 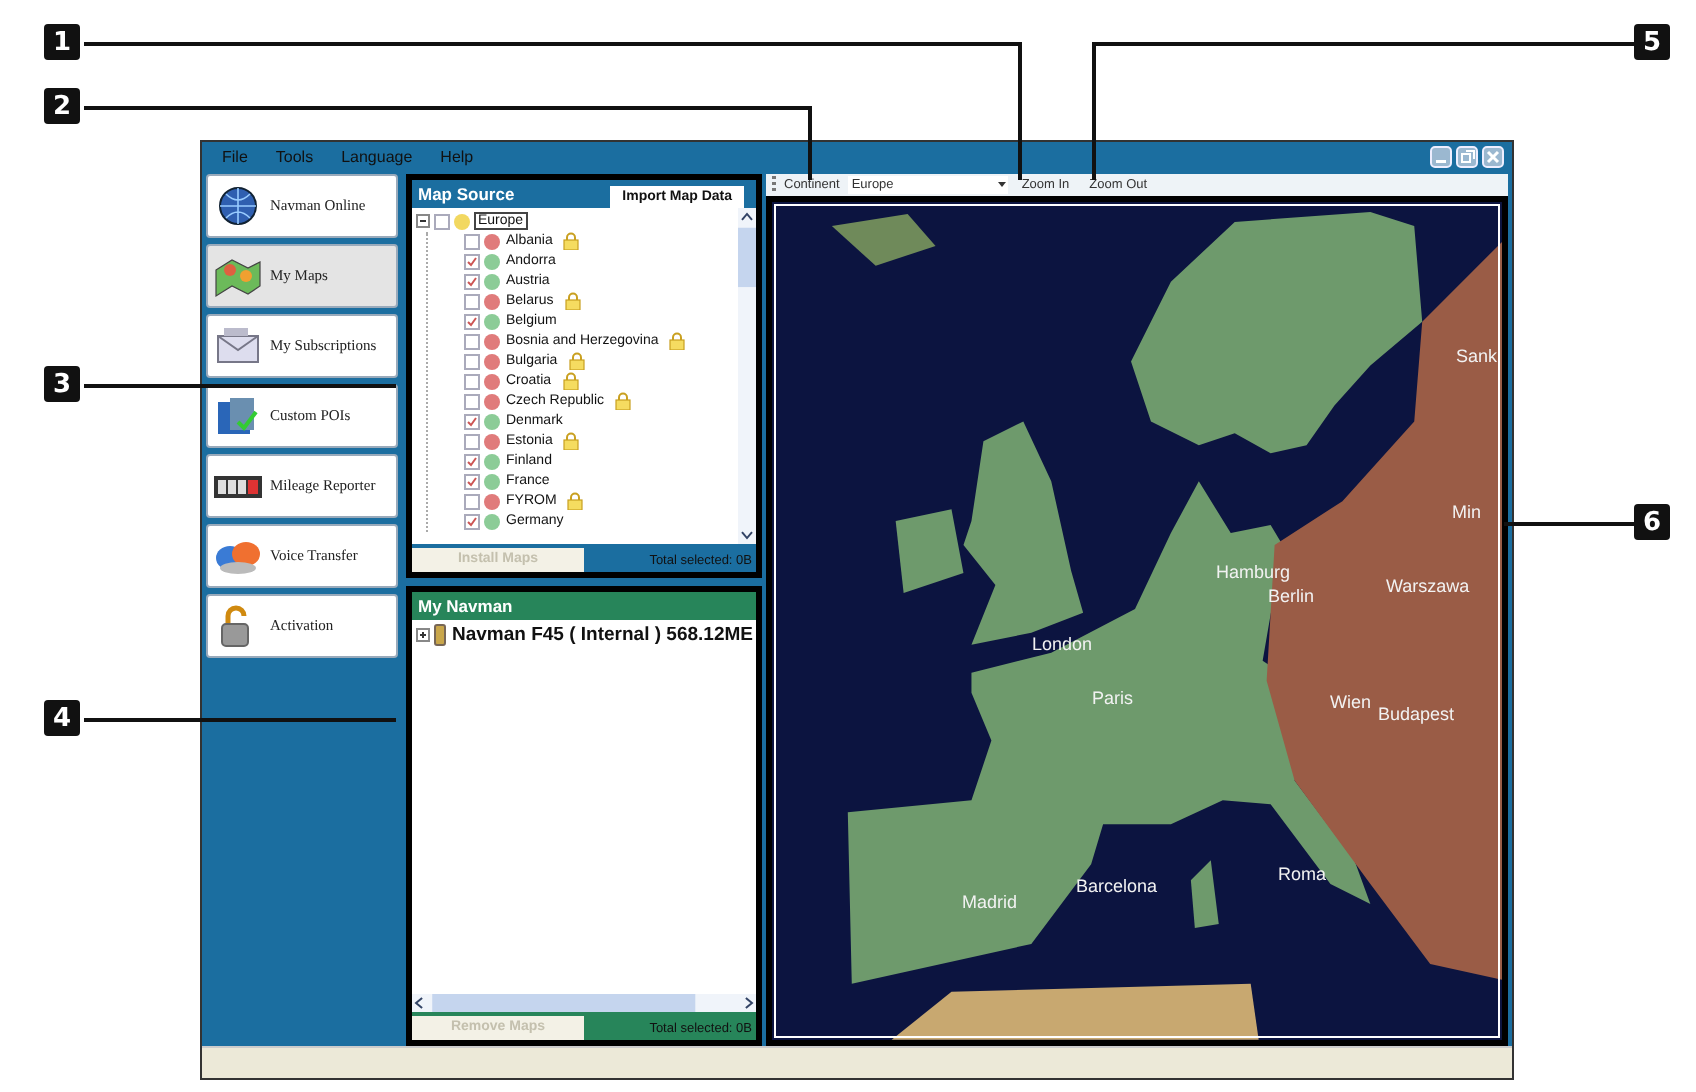 What do you see at coordinates (1652, 522) in the screenshot?
I see `callout-number: 6` at bounding box center [1652, 522].